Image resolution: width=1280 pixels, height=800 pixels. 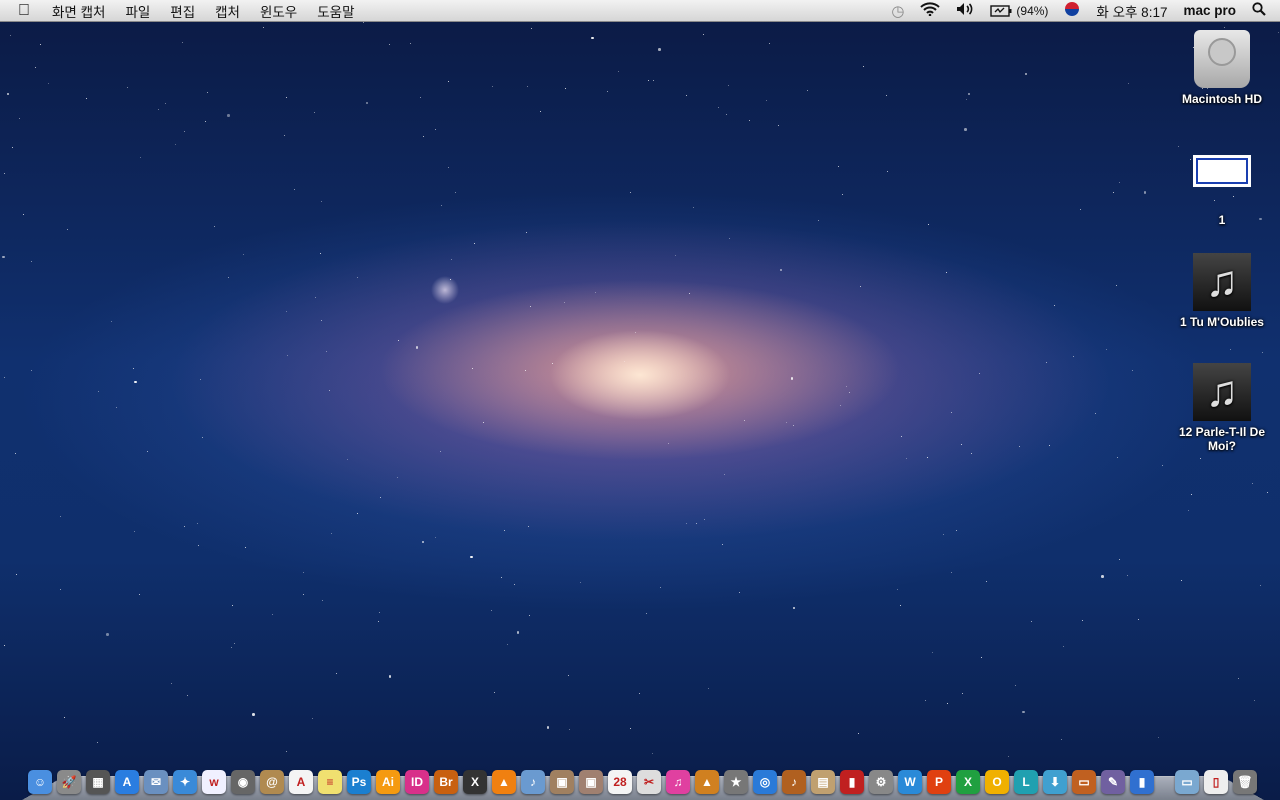 What do you see at coordinates (897, 11) in the screenshot?
I see `time-machine-icon: ◷` at bounding box center [897, 11].